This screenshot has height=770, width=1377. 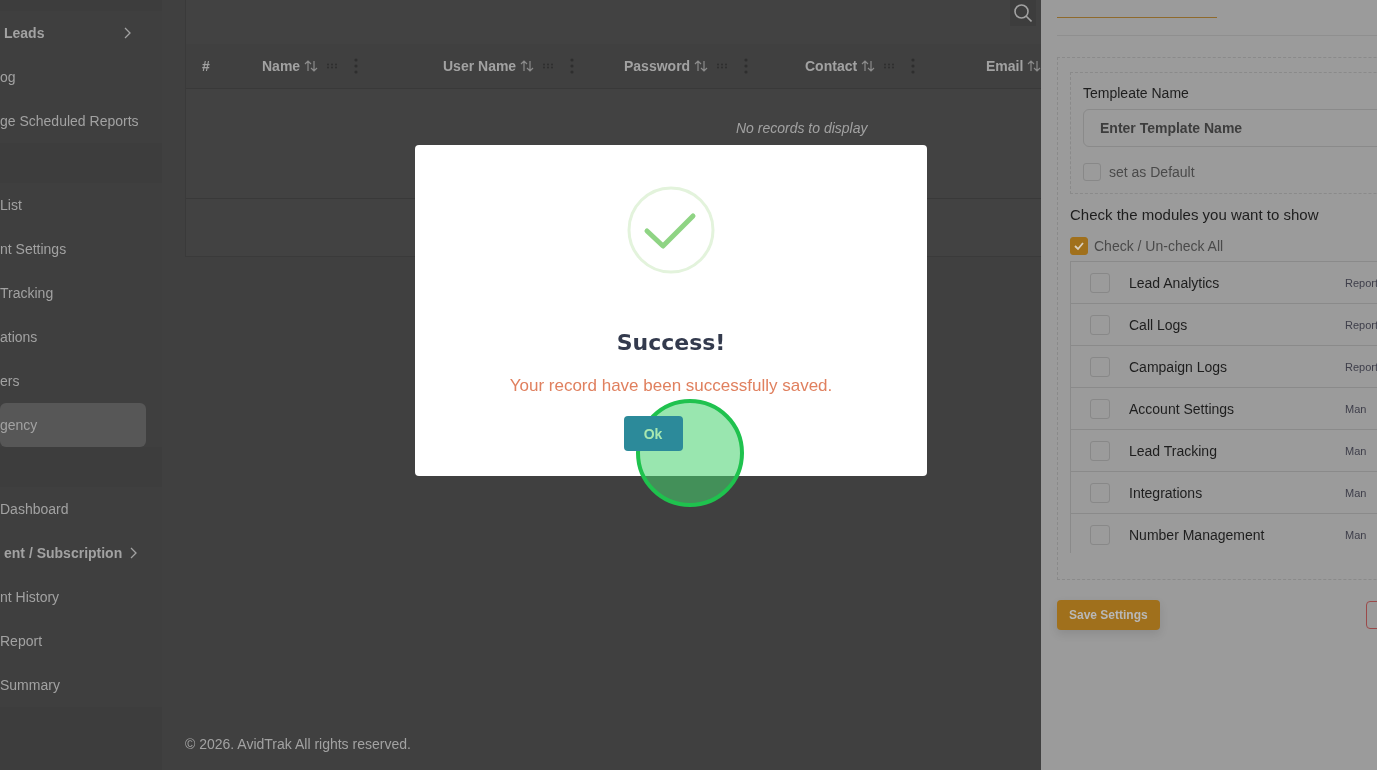 I want to click on sidebar-item: nt Settings, so click(x=73, y=249).